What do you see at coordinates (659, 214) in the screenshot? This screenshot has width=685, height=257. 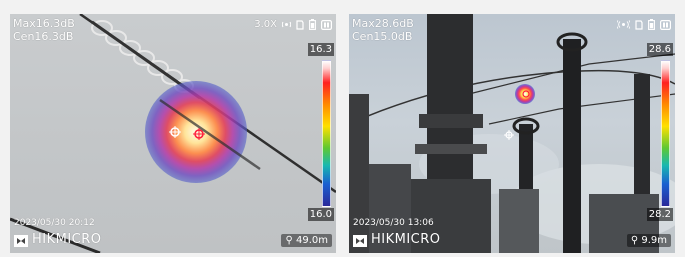 I see `scale-min-value: 28.2` at bounding box center [659, 214].